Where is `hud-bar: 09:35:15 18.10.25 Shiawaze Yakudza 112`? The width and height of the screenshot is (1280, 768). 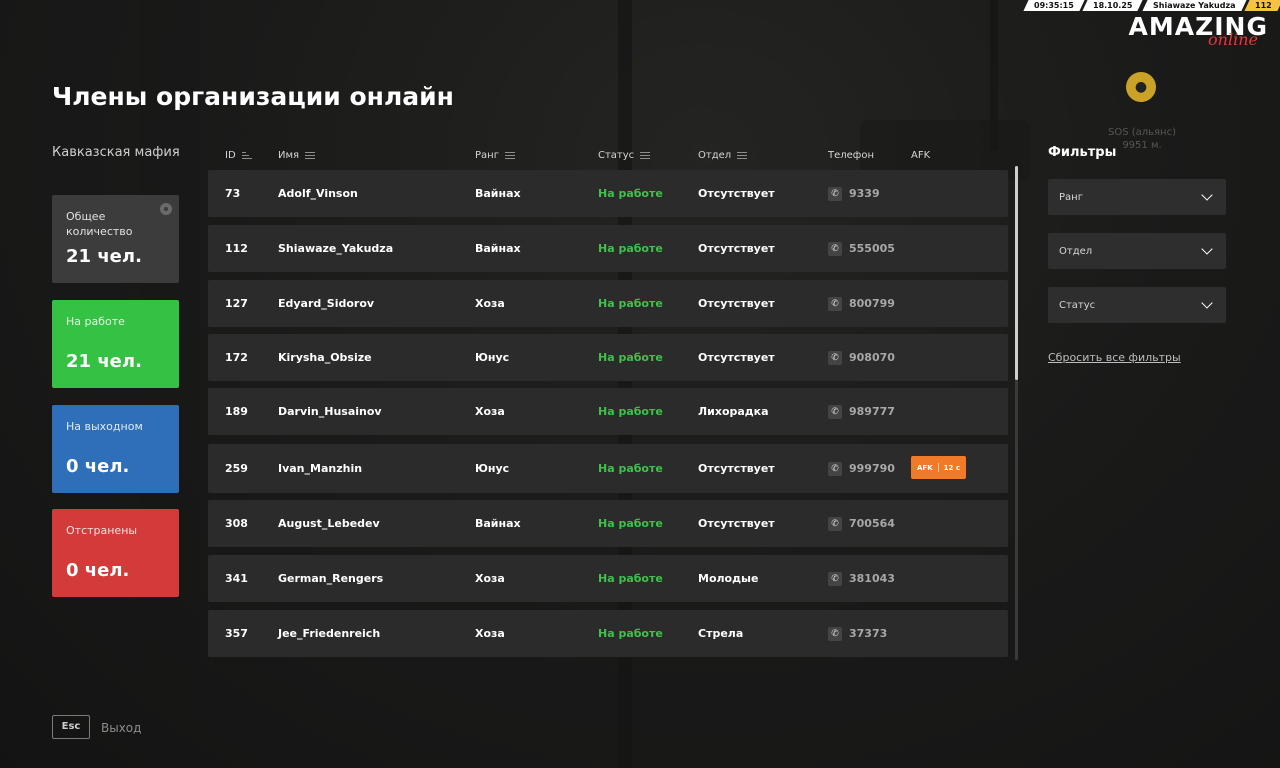 hud-bar: 09:35:15 18.10.25 Shiawaze Yakudza 112 is located at coordinates (1151, 5).